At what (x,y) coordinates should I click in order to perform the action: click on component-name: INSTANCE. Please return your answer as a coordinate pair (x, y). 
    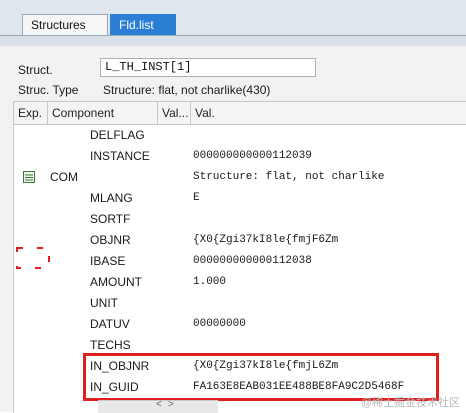
    Looking at the image, I should click on (120, 156).